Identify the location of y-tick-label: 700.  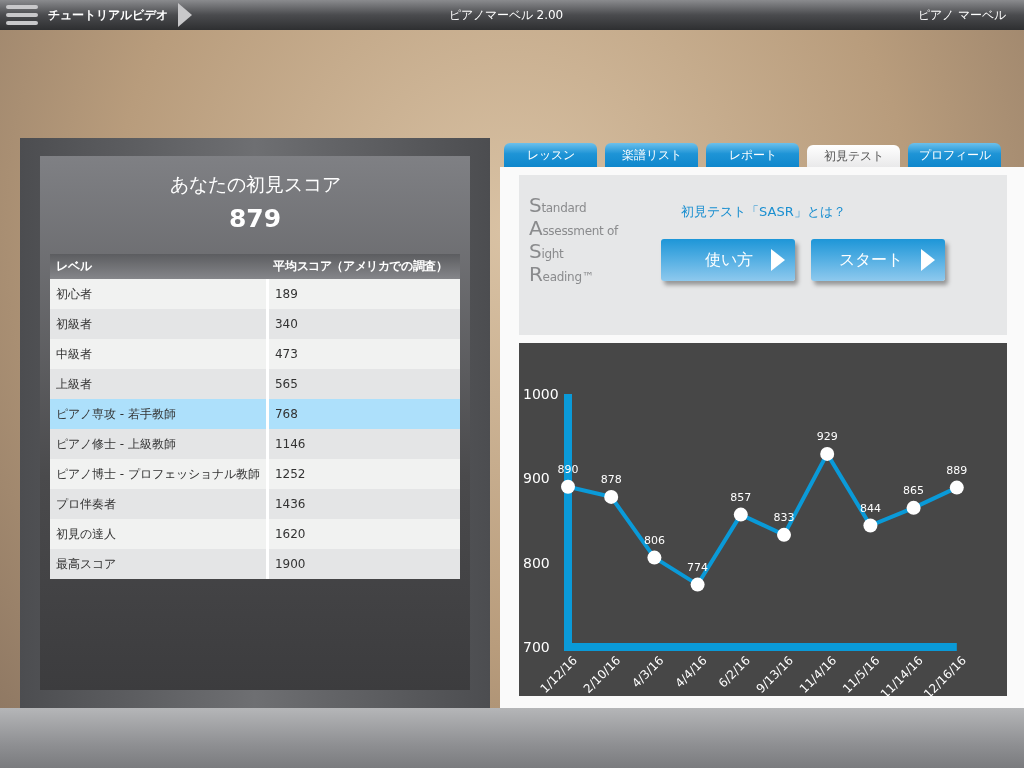
(536, 647).